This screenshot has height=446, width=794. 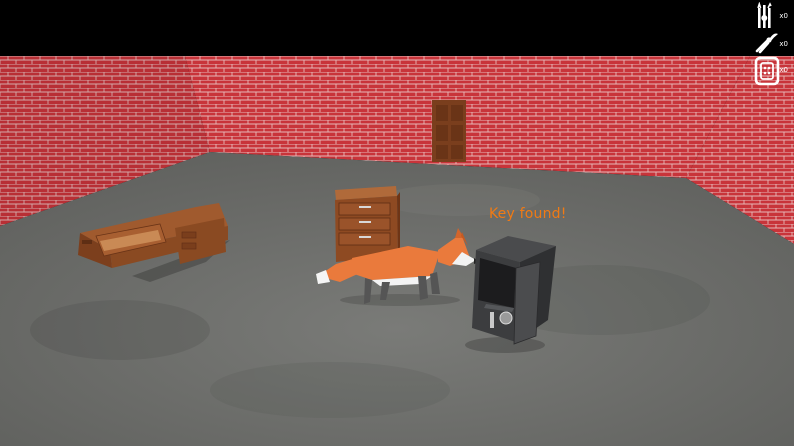 I want to click on safe-door, so click(x=527, y=303).